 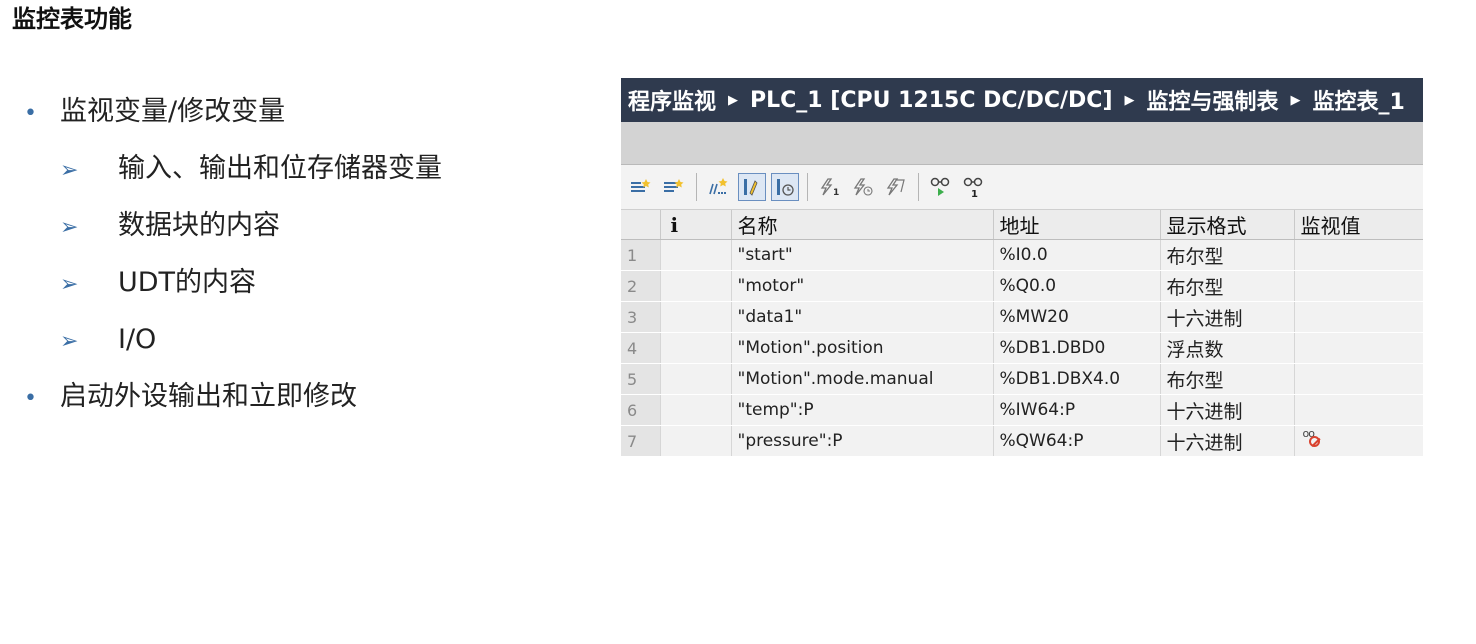 What do you see at coordinates (1022, 143) in the screenshot?
I see `panel-header-strip` at bounding box center [1022, 143].